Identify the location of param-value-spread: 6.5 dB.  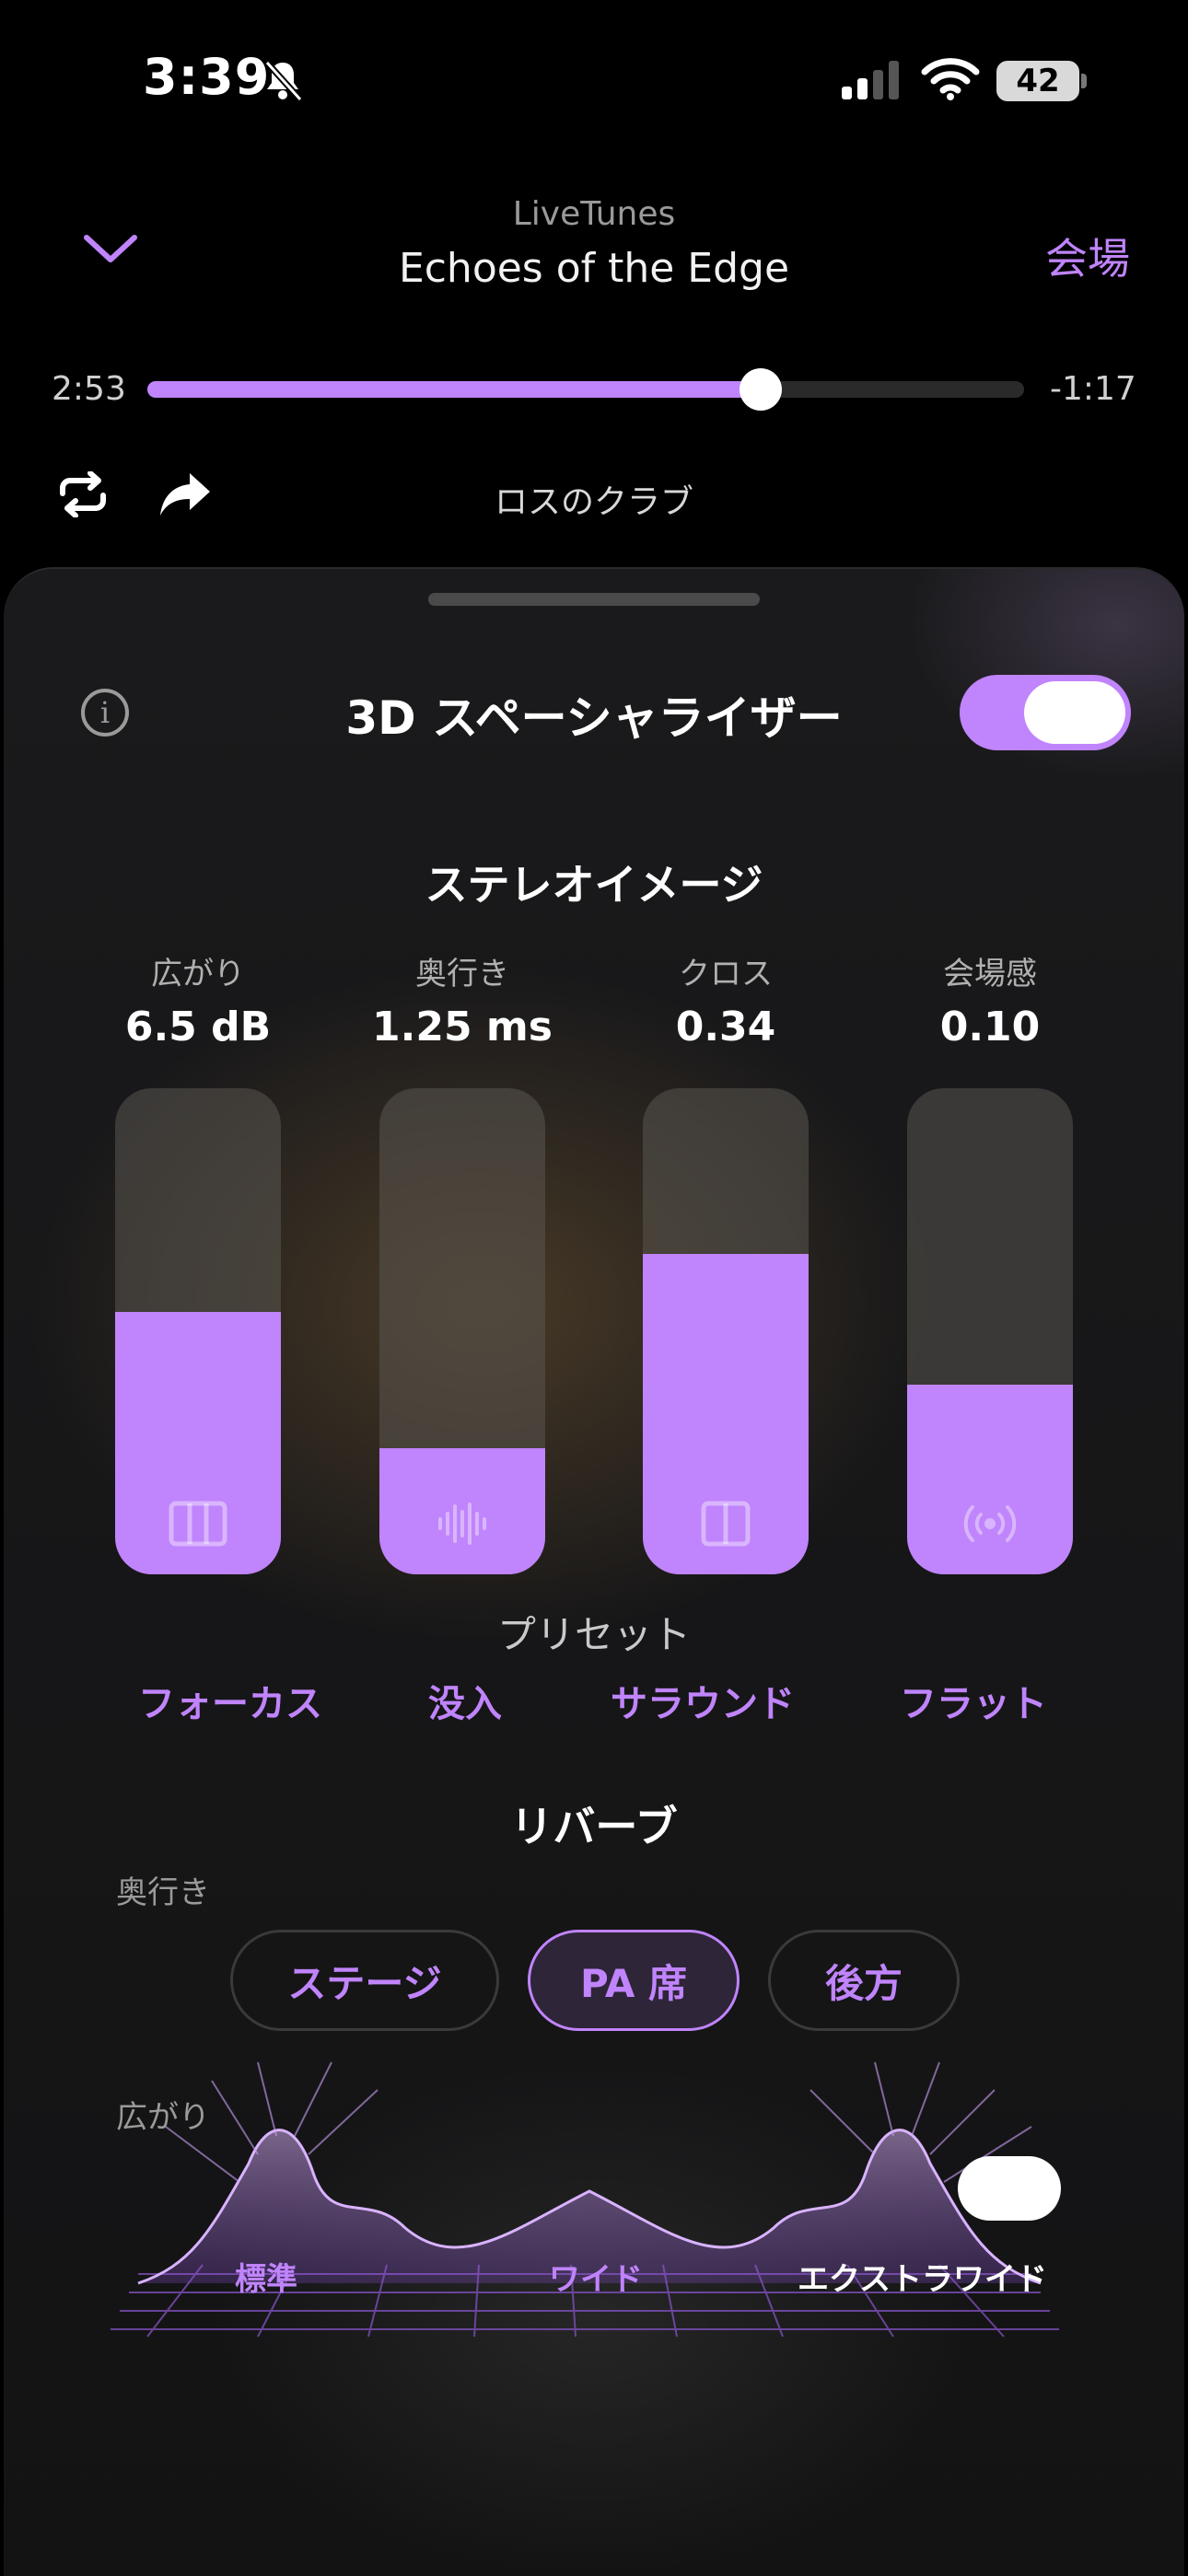
(198, 1027).